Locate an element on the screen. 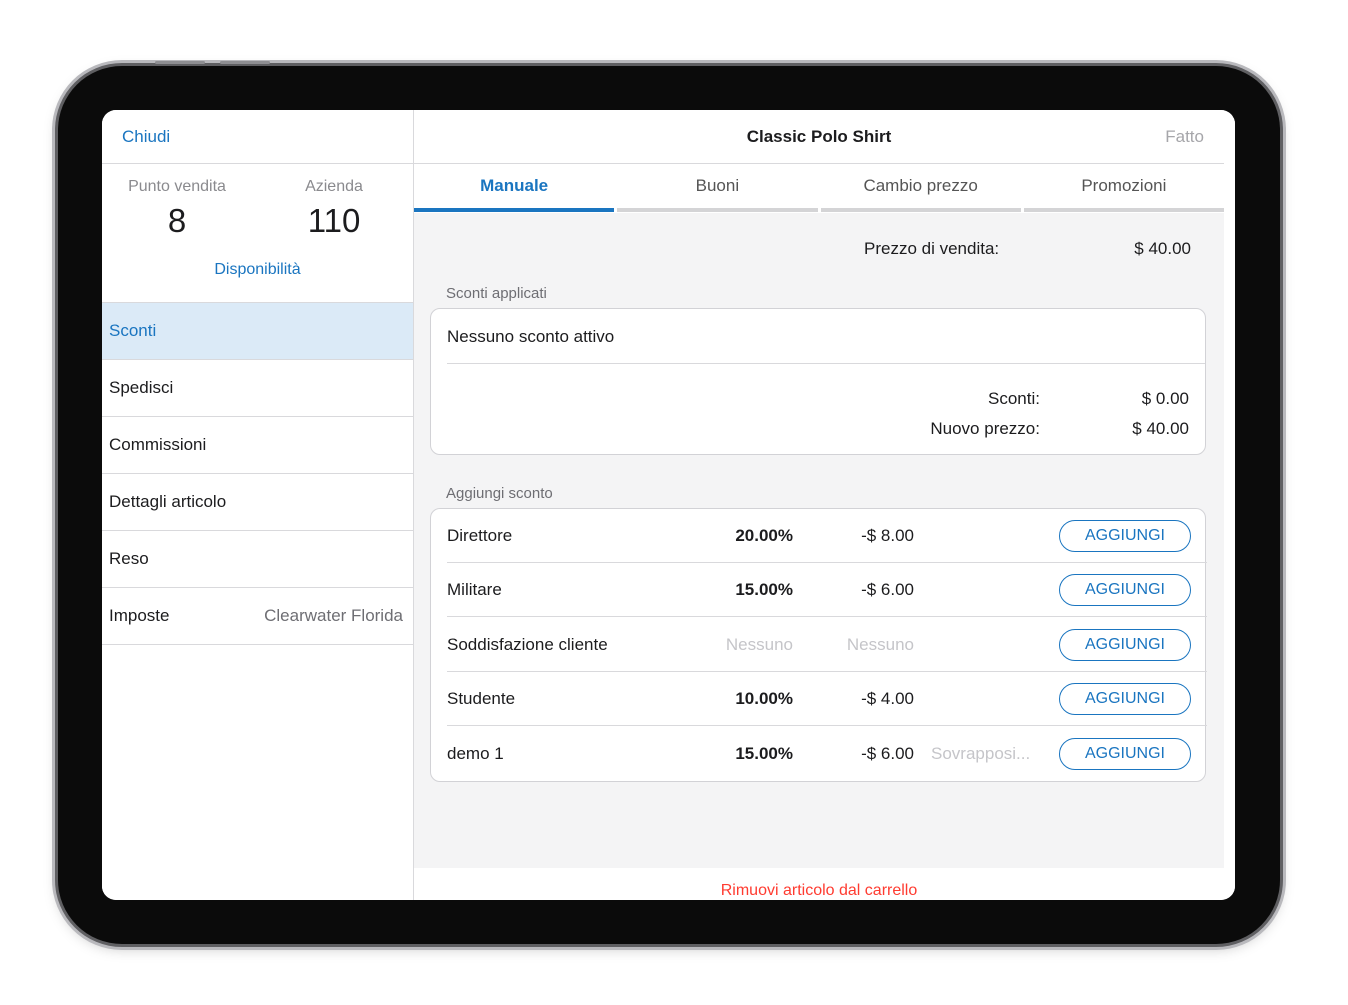 The width and height of the screenshot is (1348, 1005). discounts-total-label: Sconti: is located at coordinates (1014, 398).